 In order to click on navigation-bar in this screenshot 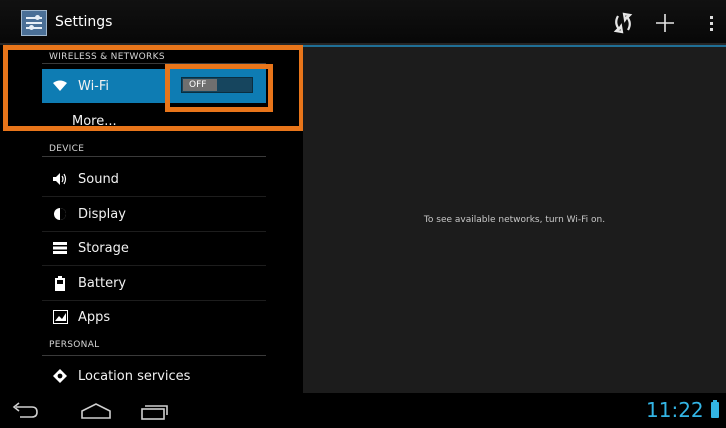, I will do `click(363, 411)`.